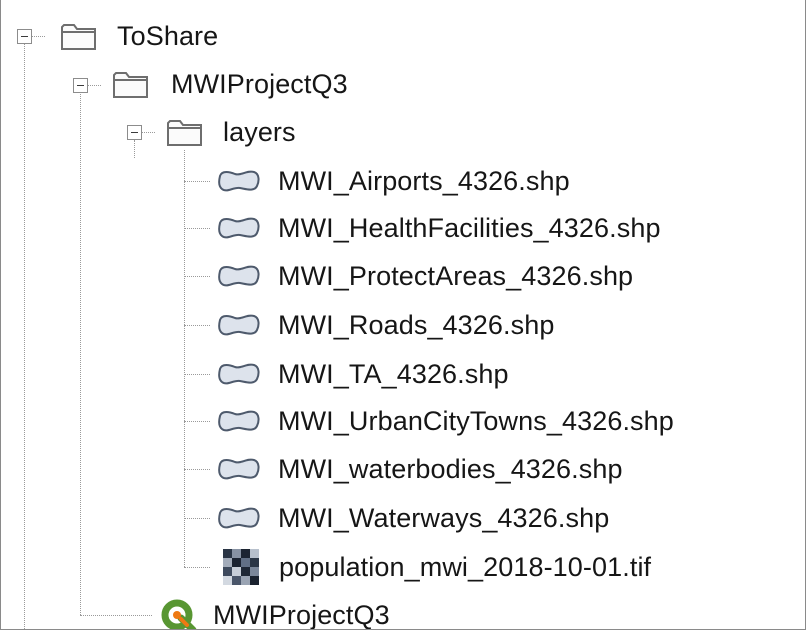  I want to click on tree-item-layer: MWI_TA_4326.shp, so click(362, 374).